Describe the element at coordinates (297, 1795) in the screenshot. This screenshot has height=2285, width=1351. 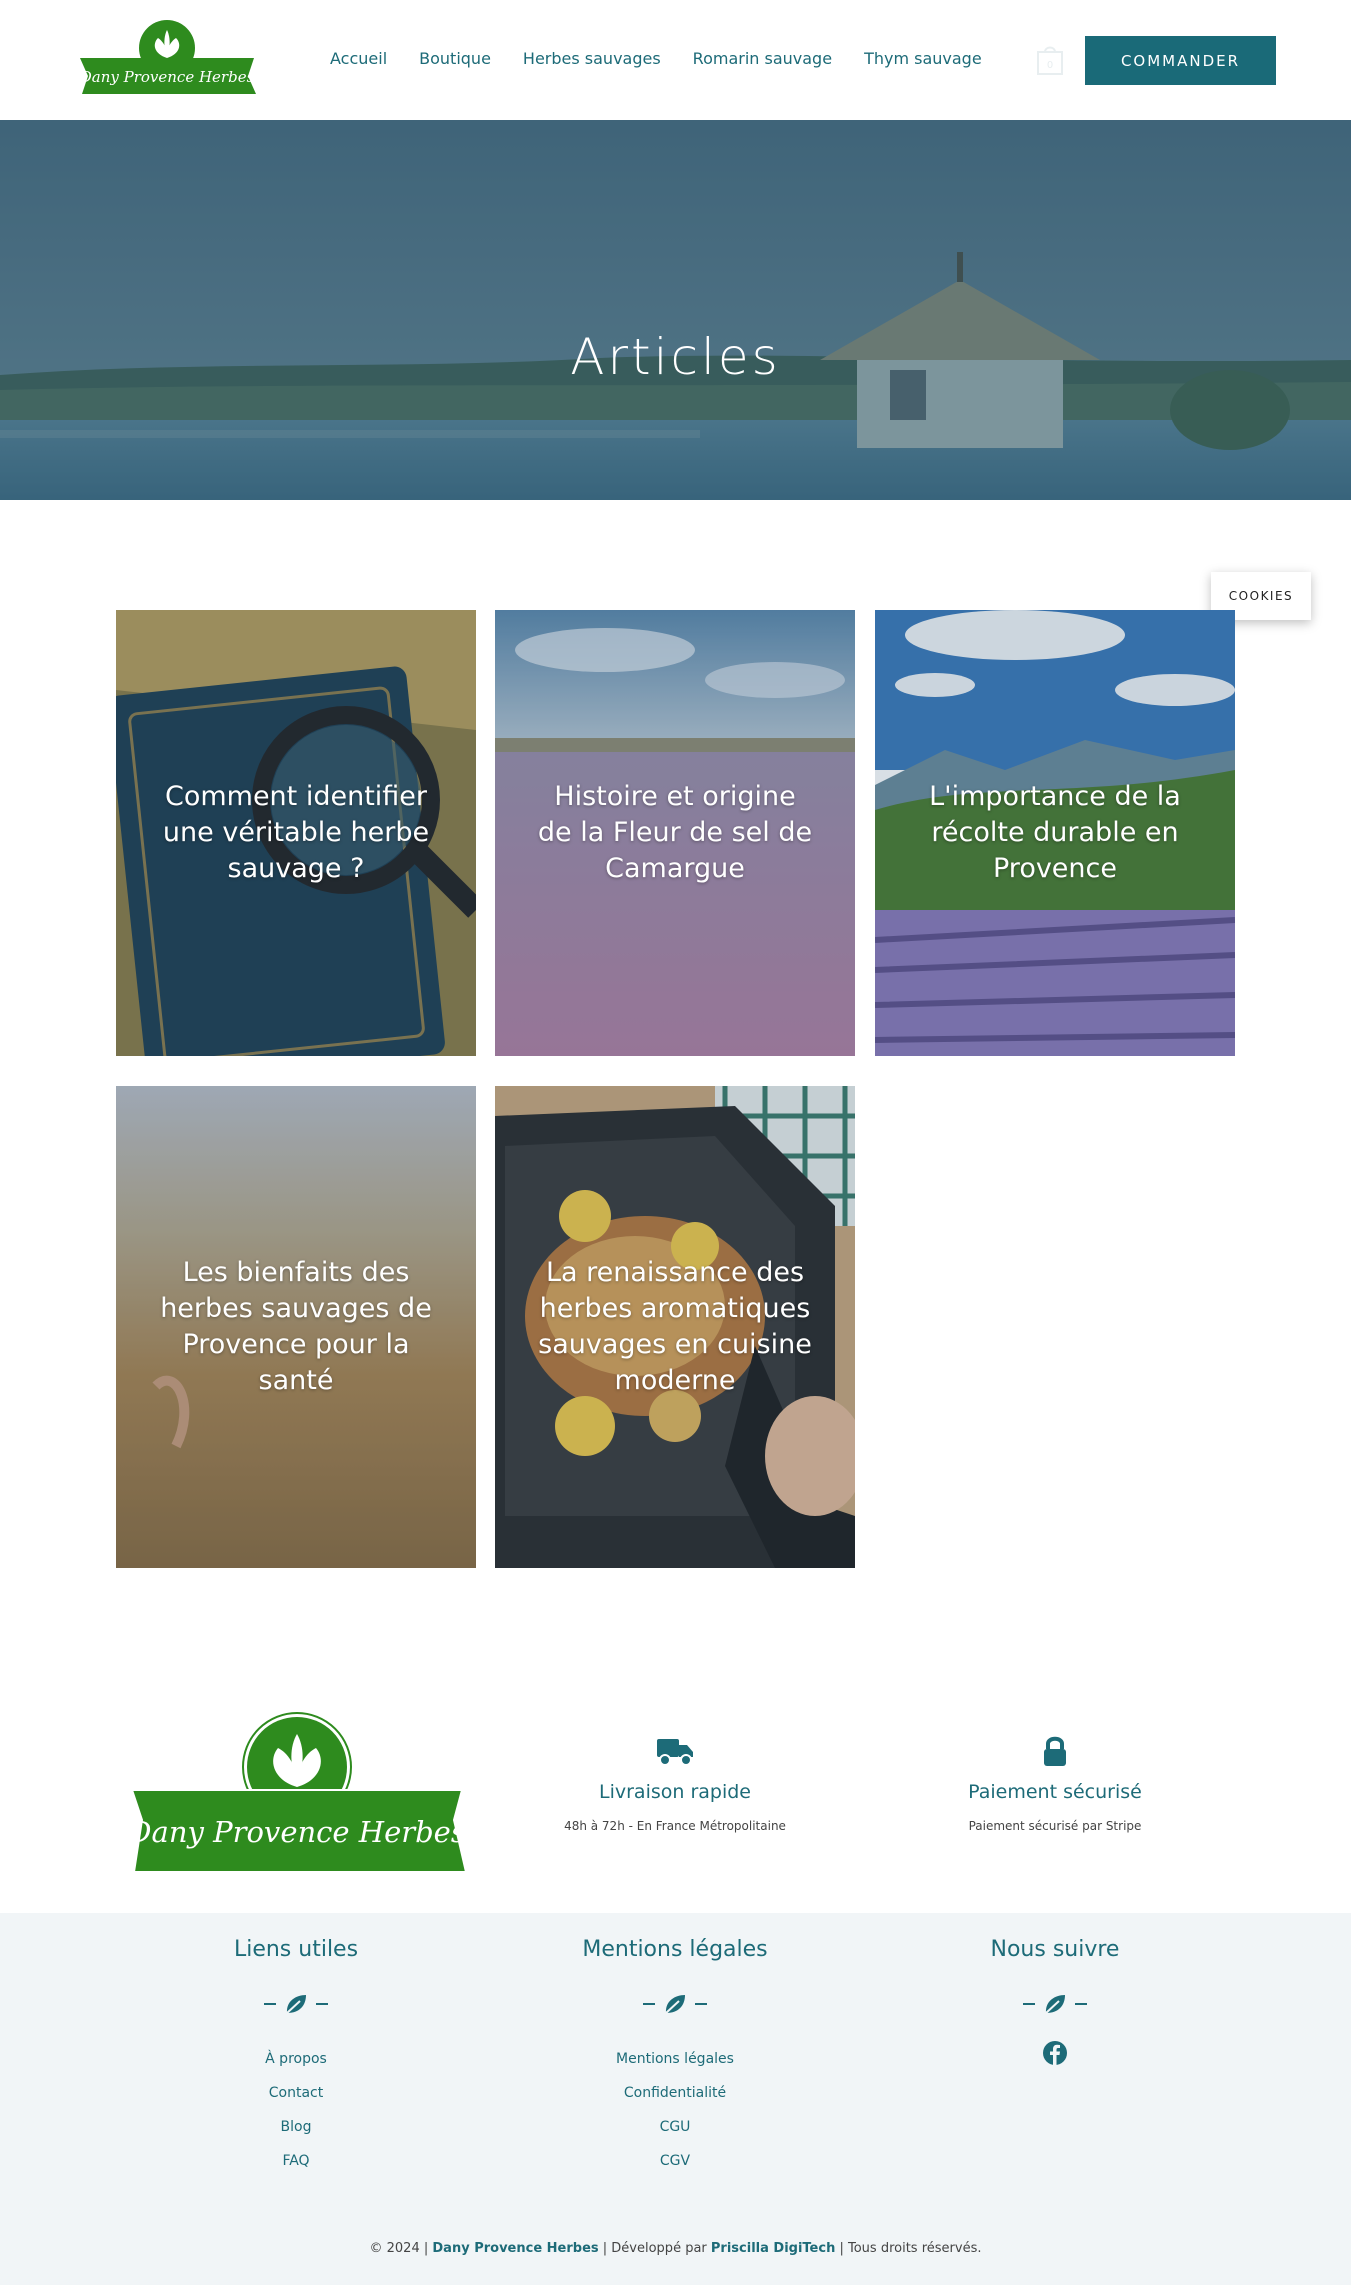
I see `footer-logo: Dany Provence Herbes` at that location.